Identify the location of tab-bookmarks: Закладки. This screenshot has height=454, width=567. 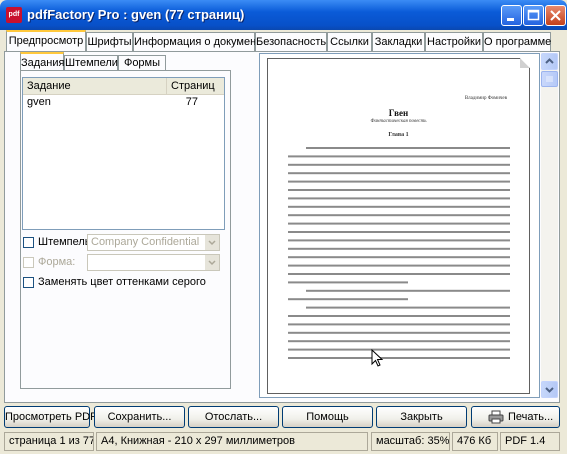
(398, 41).